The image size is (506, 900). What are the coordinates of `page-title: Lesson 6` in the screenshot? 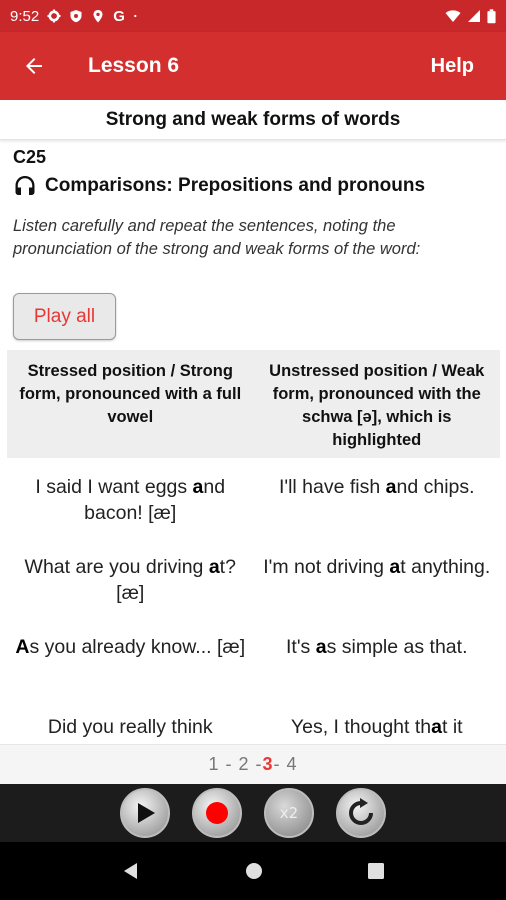 It's located at (134, 65).